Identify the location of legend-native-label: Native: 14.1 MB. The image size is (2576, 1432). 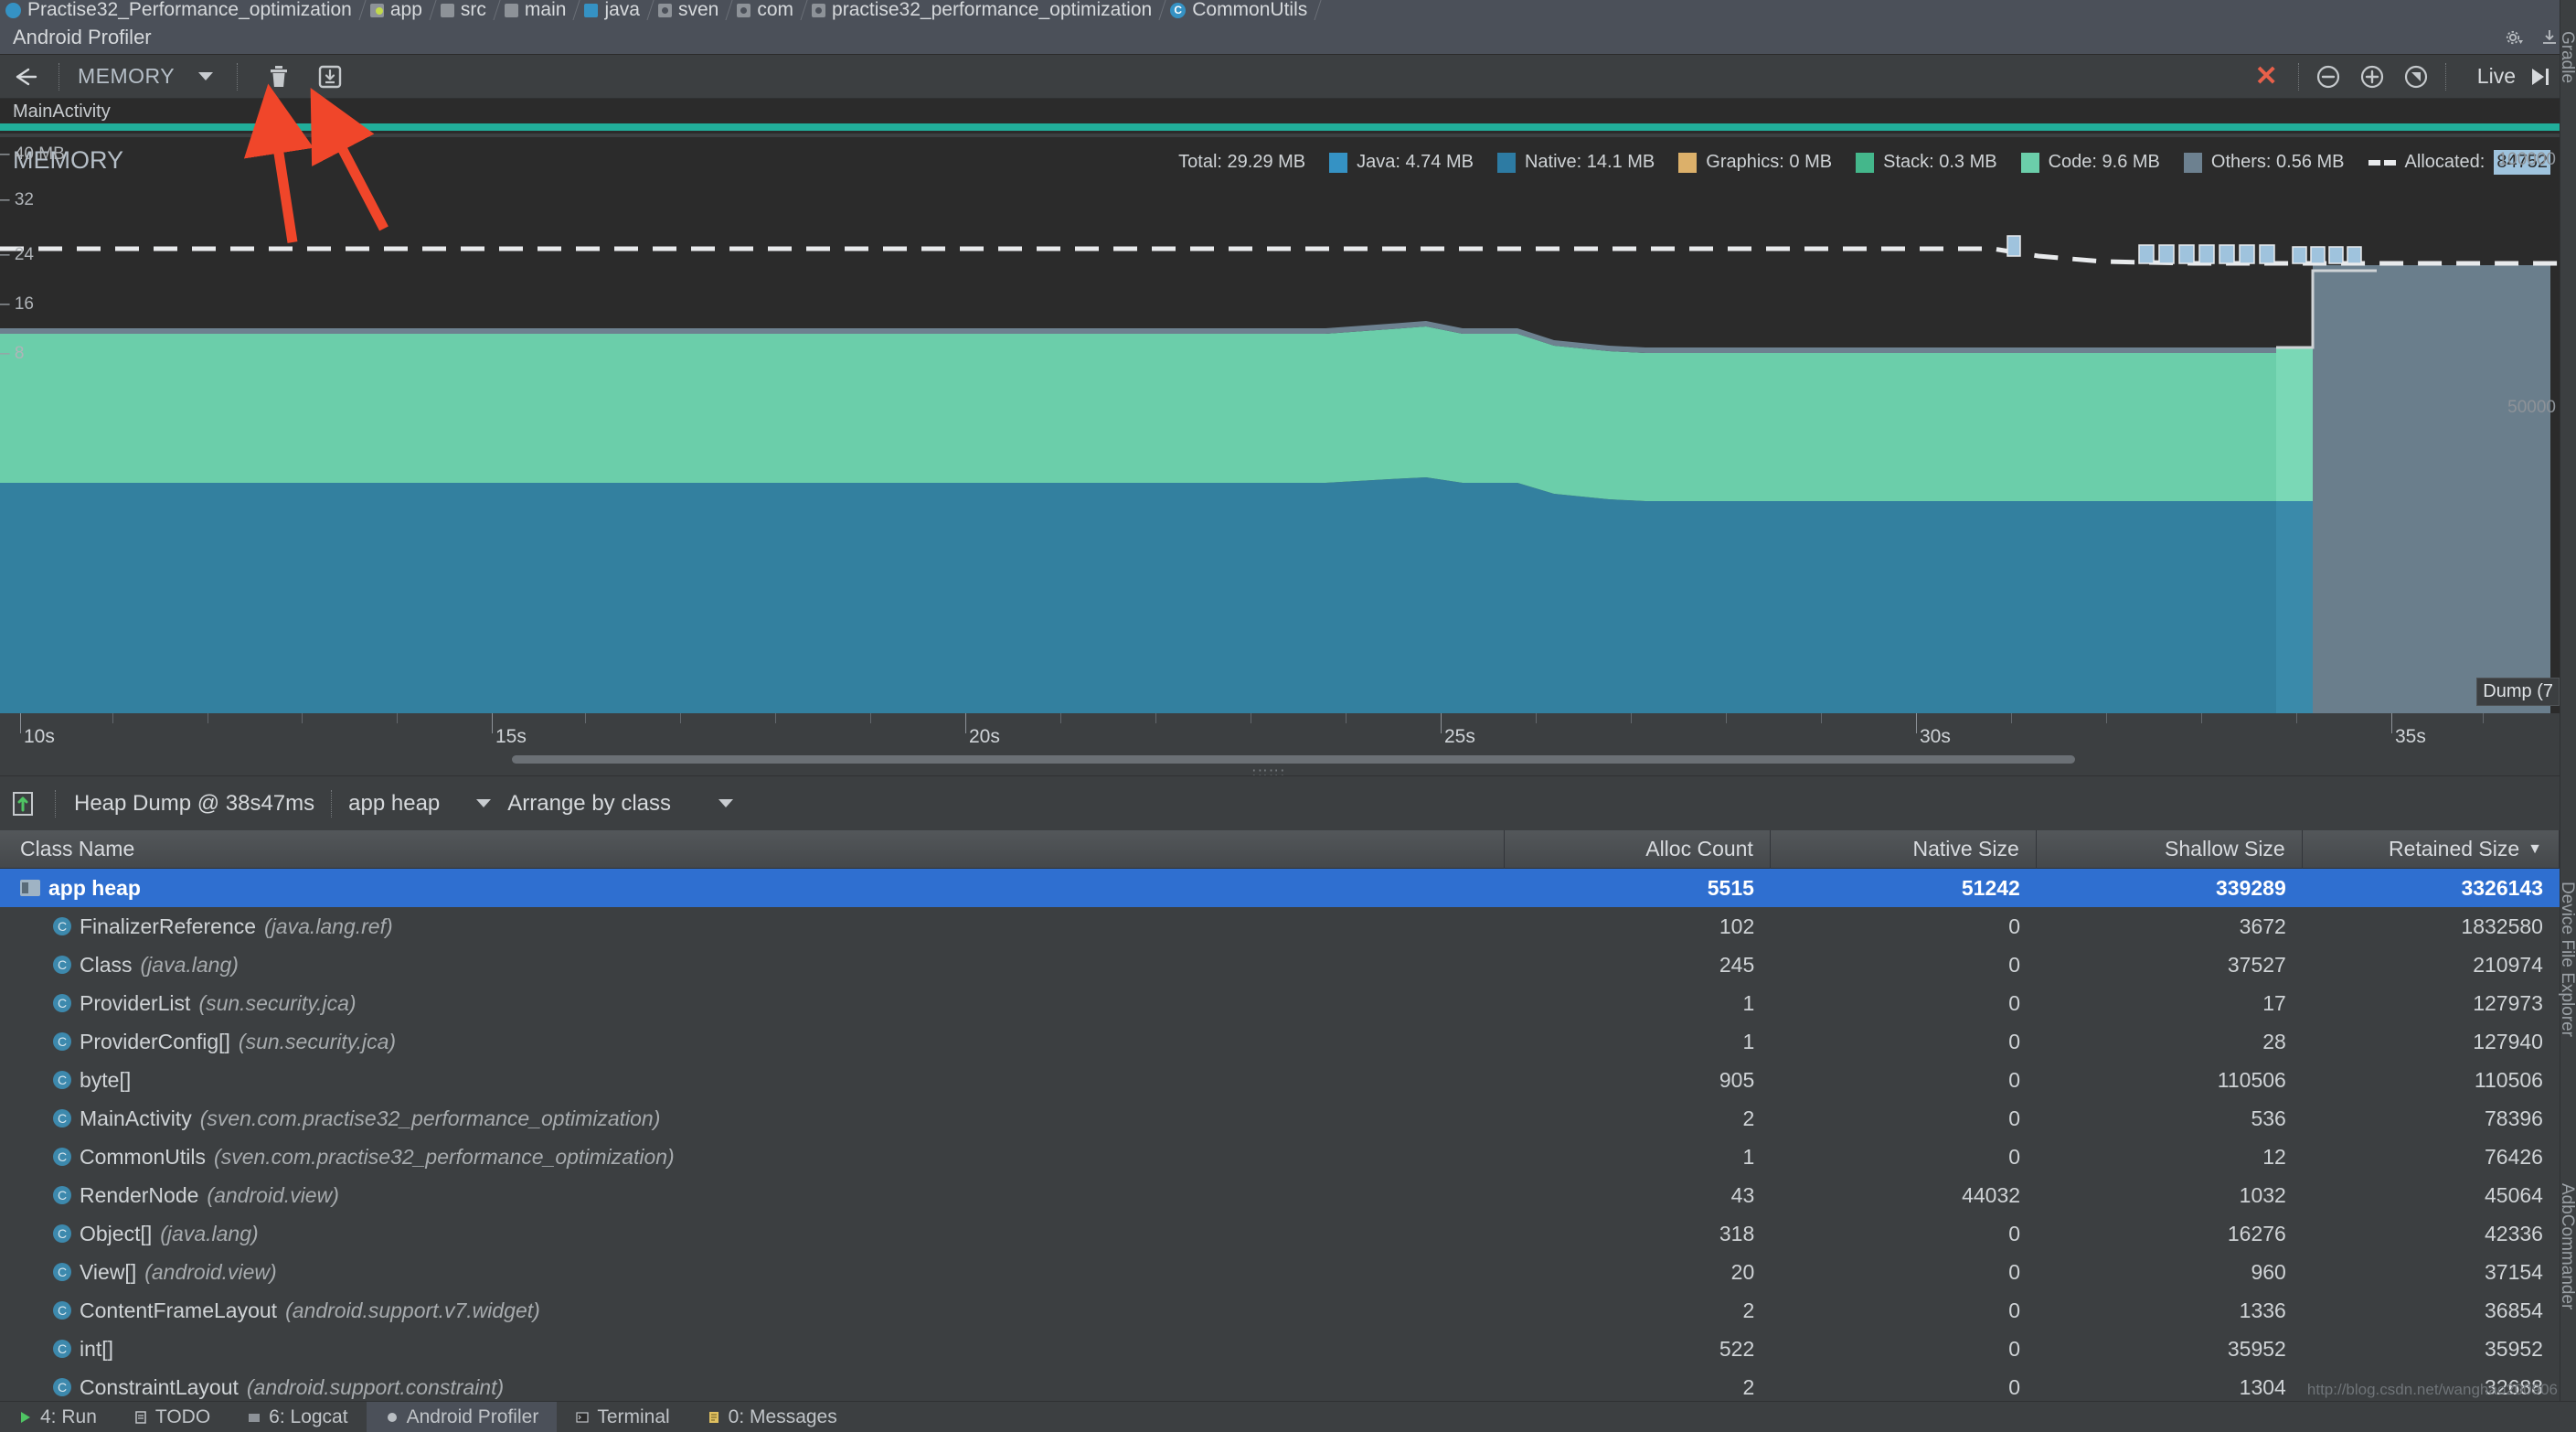
(1589, 162).